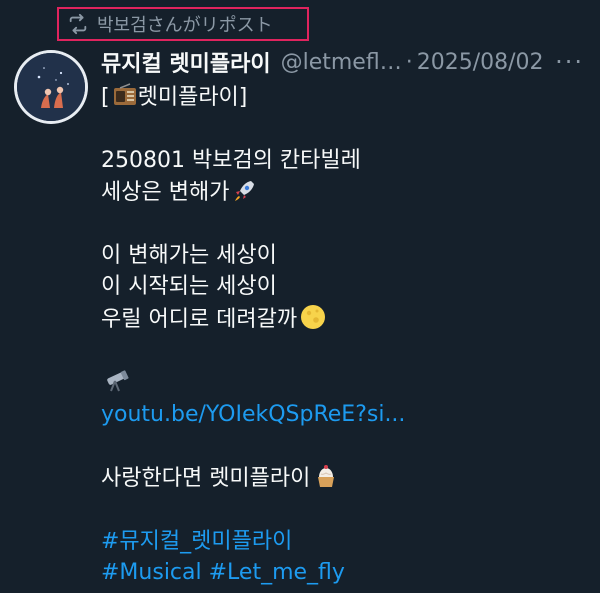 The image size is (600, 593). What do you see at coordinates (345, 542) in the screenshot?
I see `hashtag-link: #뮤지컬_렛미플라이` at bounding box center [345, 542].